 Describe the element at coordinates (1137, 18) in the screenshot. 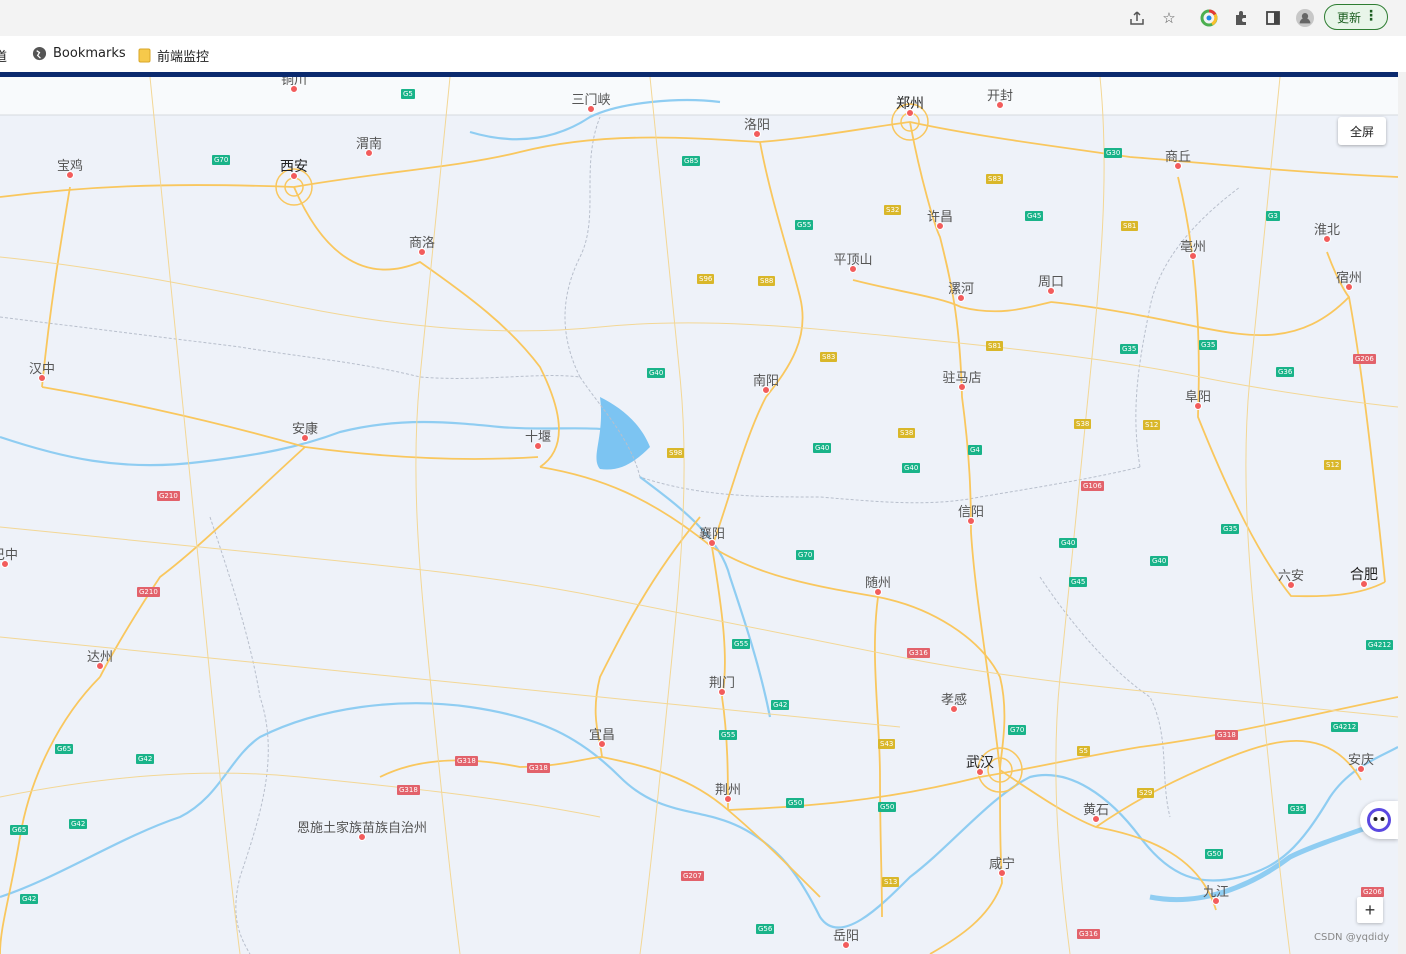

I see `share-icon` at that location.